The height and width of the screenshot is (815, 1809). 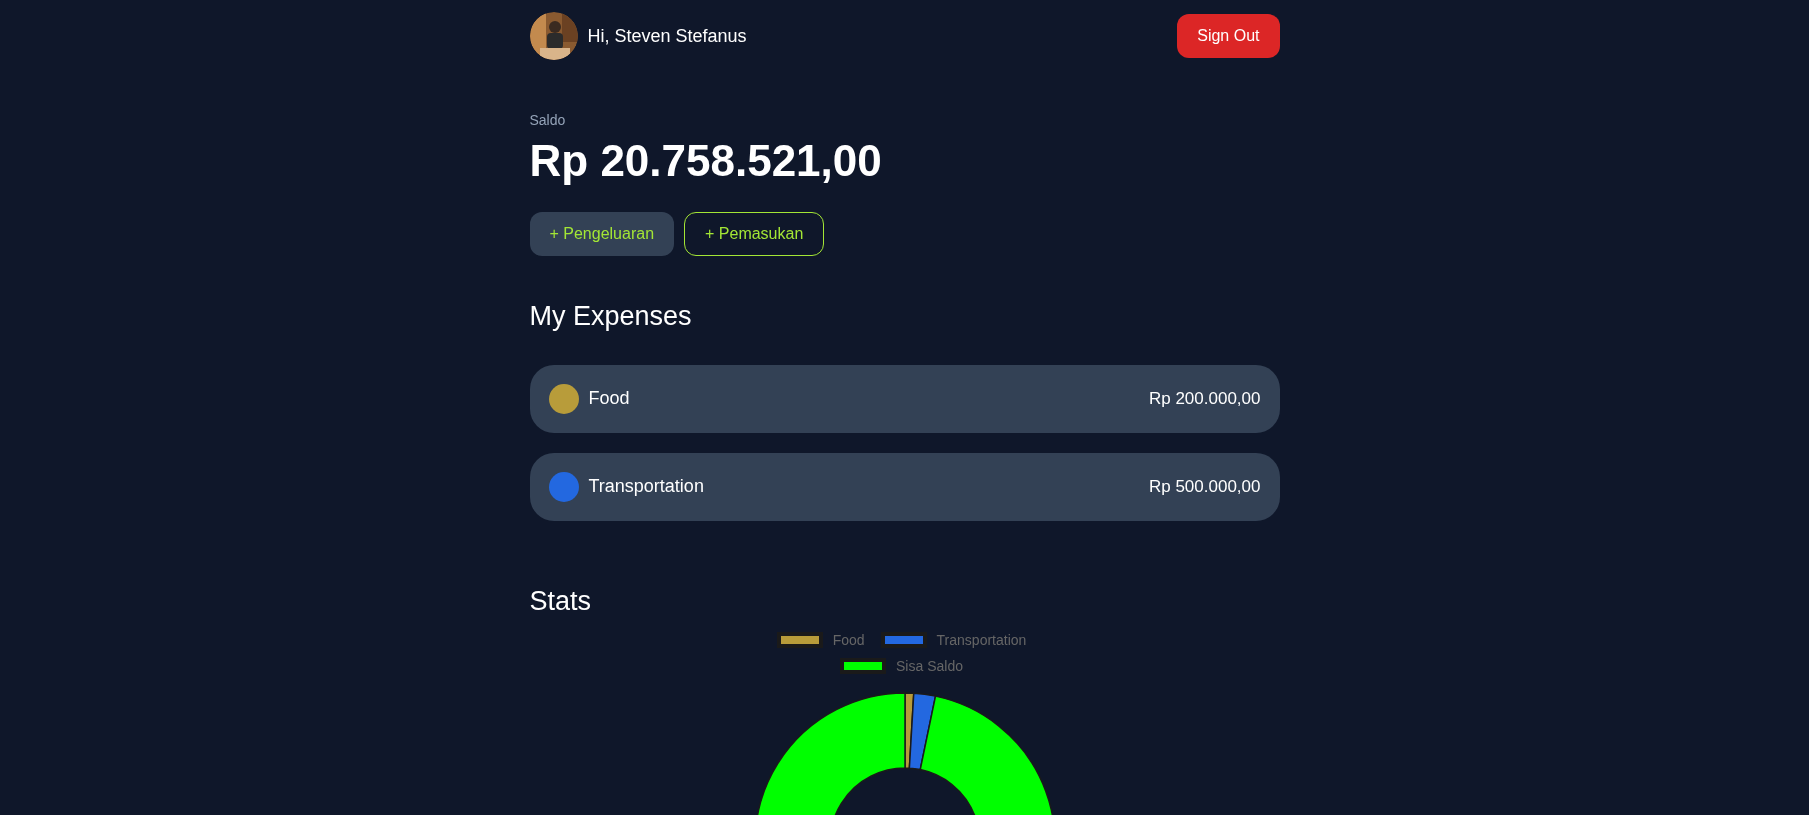 I want to click on add-income-button: + Pemasukan, so click(x=754, y=234).